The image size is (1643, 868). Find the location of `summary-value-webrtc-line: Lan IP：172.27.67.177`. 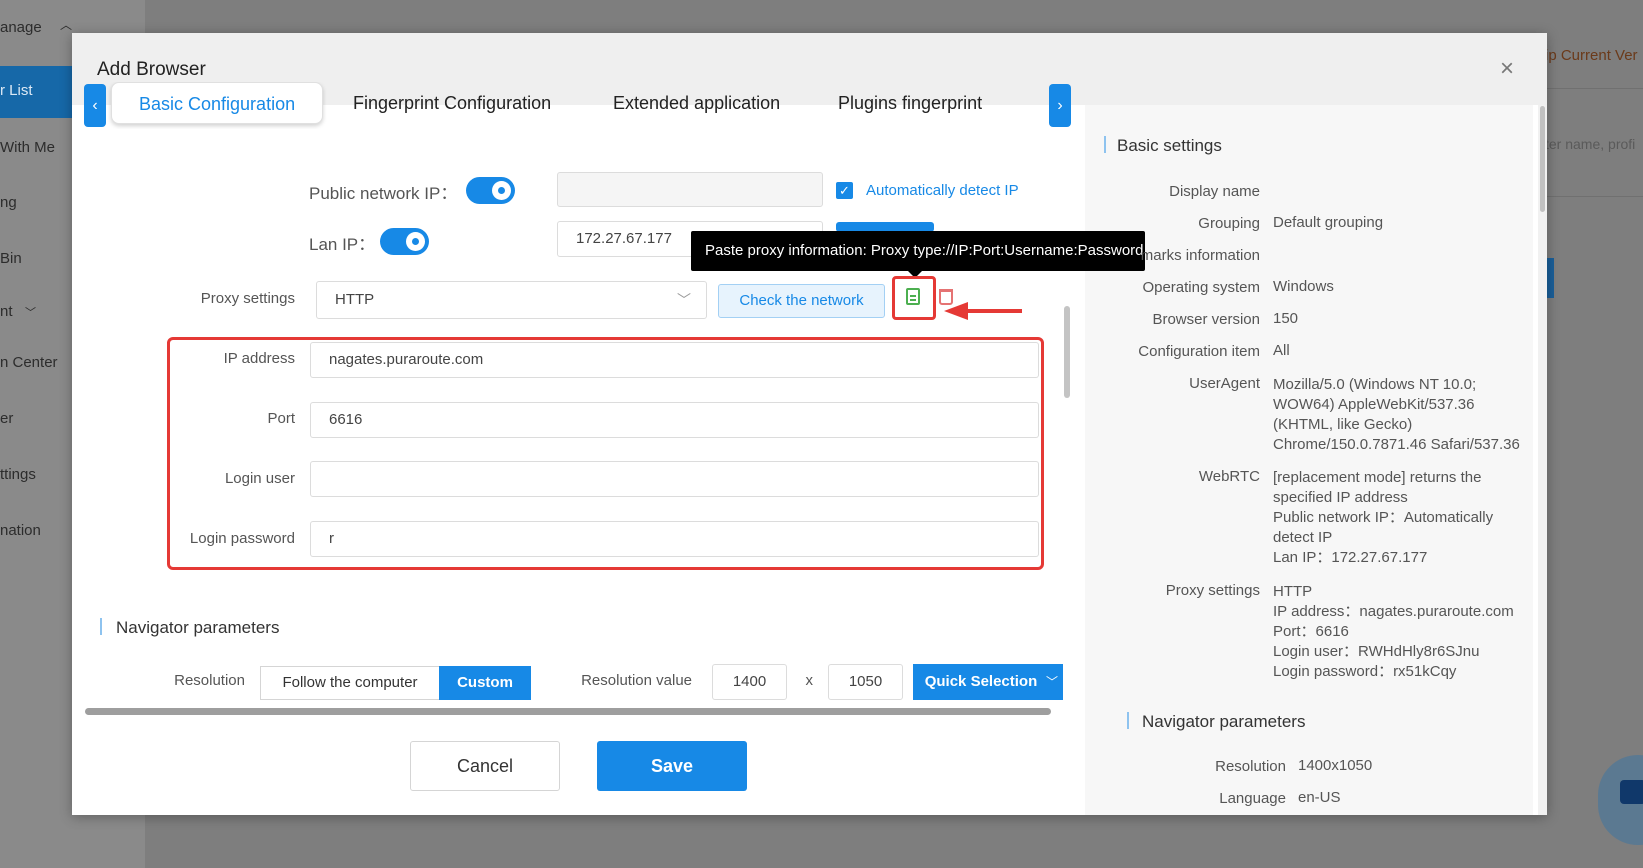

summary-value-webrtc-line: Lan IP：172.27.67.177 is located at coordinates (1350, 557).